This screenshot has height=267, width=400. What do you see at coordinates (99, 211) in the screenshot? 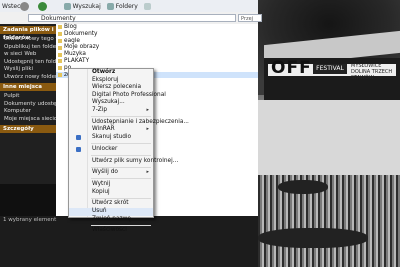
I see `menu-item-label: Usuń` at bounding box center [99, 211].